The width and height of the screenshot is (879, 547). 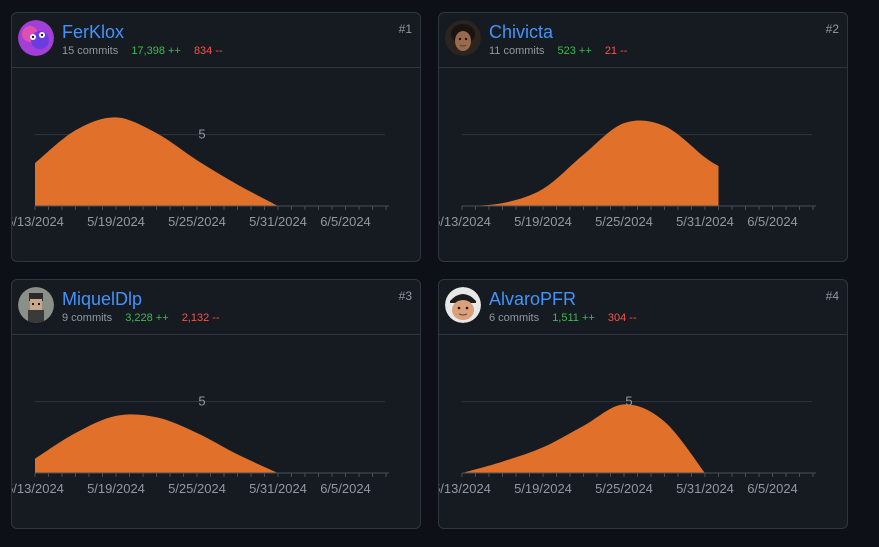 I want to click on commit-count: 11 commits, so click(x=516, y=51).